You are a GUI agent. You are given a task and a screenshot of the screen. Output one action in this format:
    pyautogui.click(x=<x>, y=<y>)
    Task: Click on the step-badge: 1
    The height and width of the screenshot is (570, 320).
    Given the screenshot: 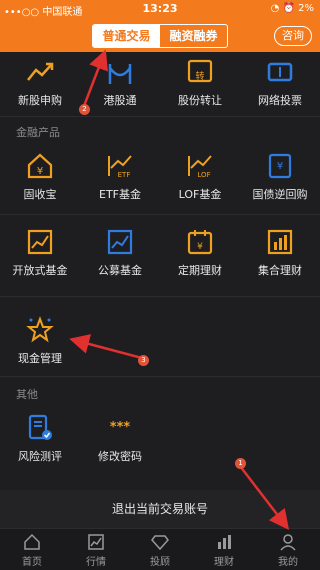 What is the action you would take?
    pyautogui.click(x=240, y=463)
    